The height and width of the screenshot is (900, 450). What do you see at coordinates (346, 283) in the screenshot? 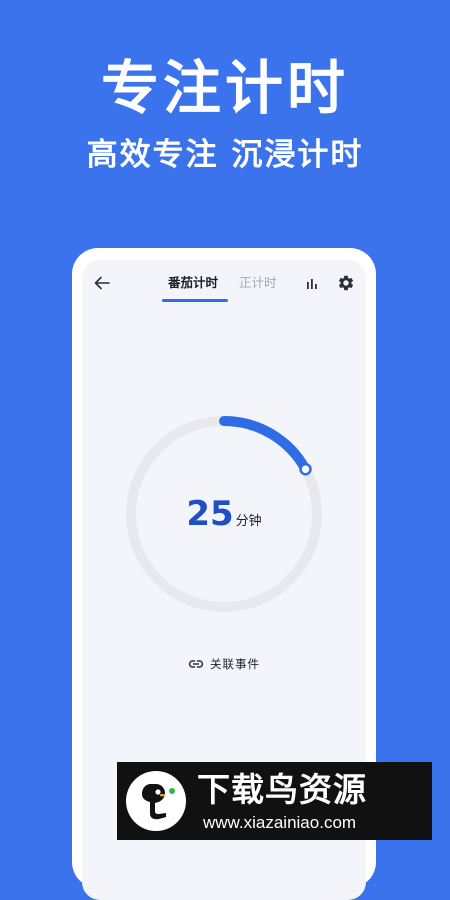
I see `gear-icon` at bounding box center [346, 283].